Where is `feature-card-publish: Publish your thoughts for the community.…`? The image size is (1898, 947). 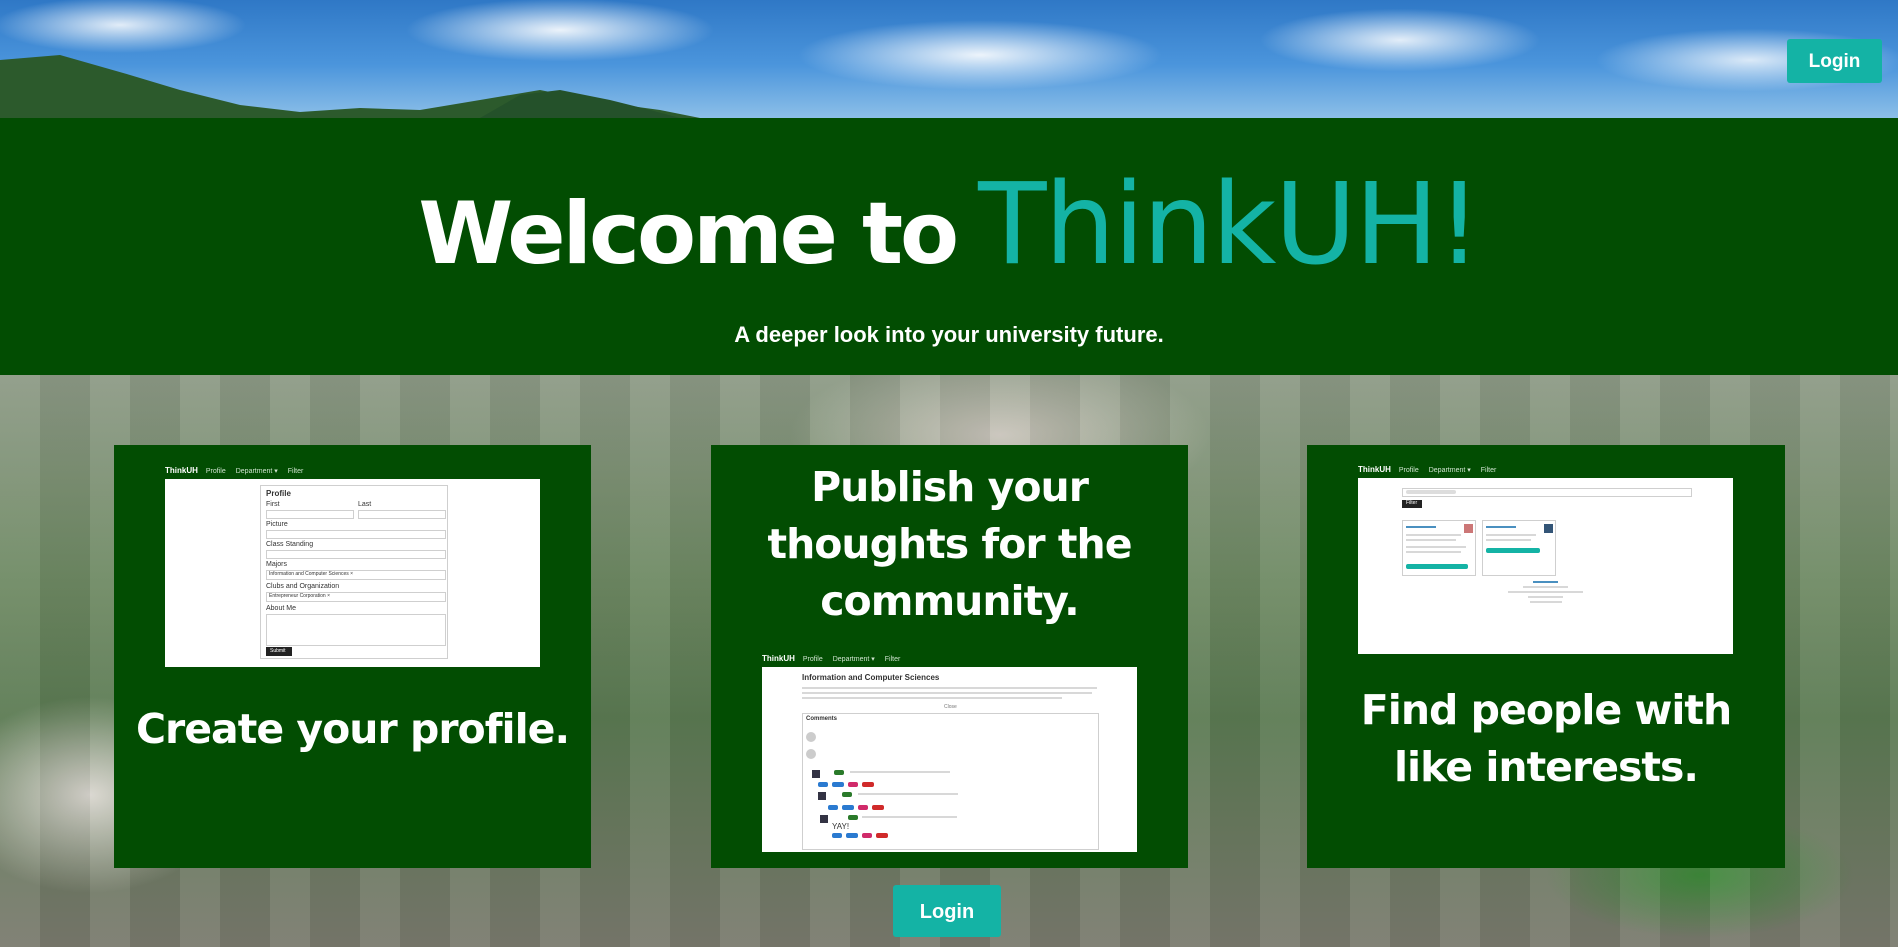 feature-card-publish: Publish your thoughts for the community.… is located at coordinates (949, 656).